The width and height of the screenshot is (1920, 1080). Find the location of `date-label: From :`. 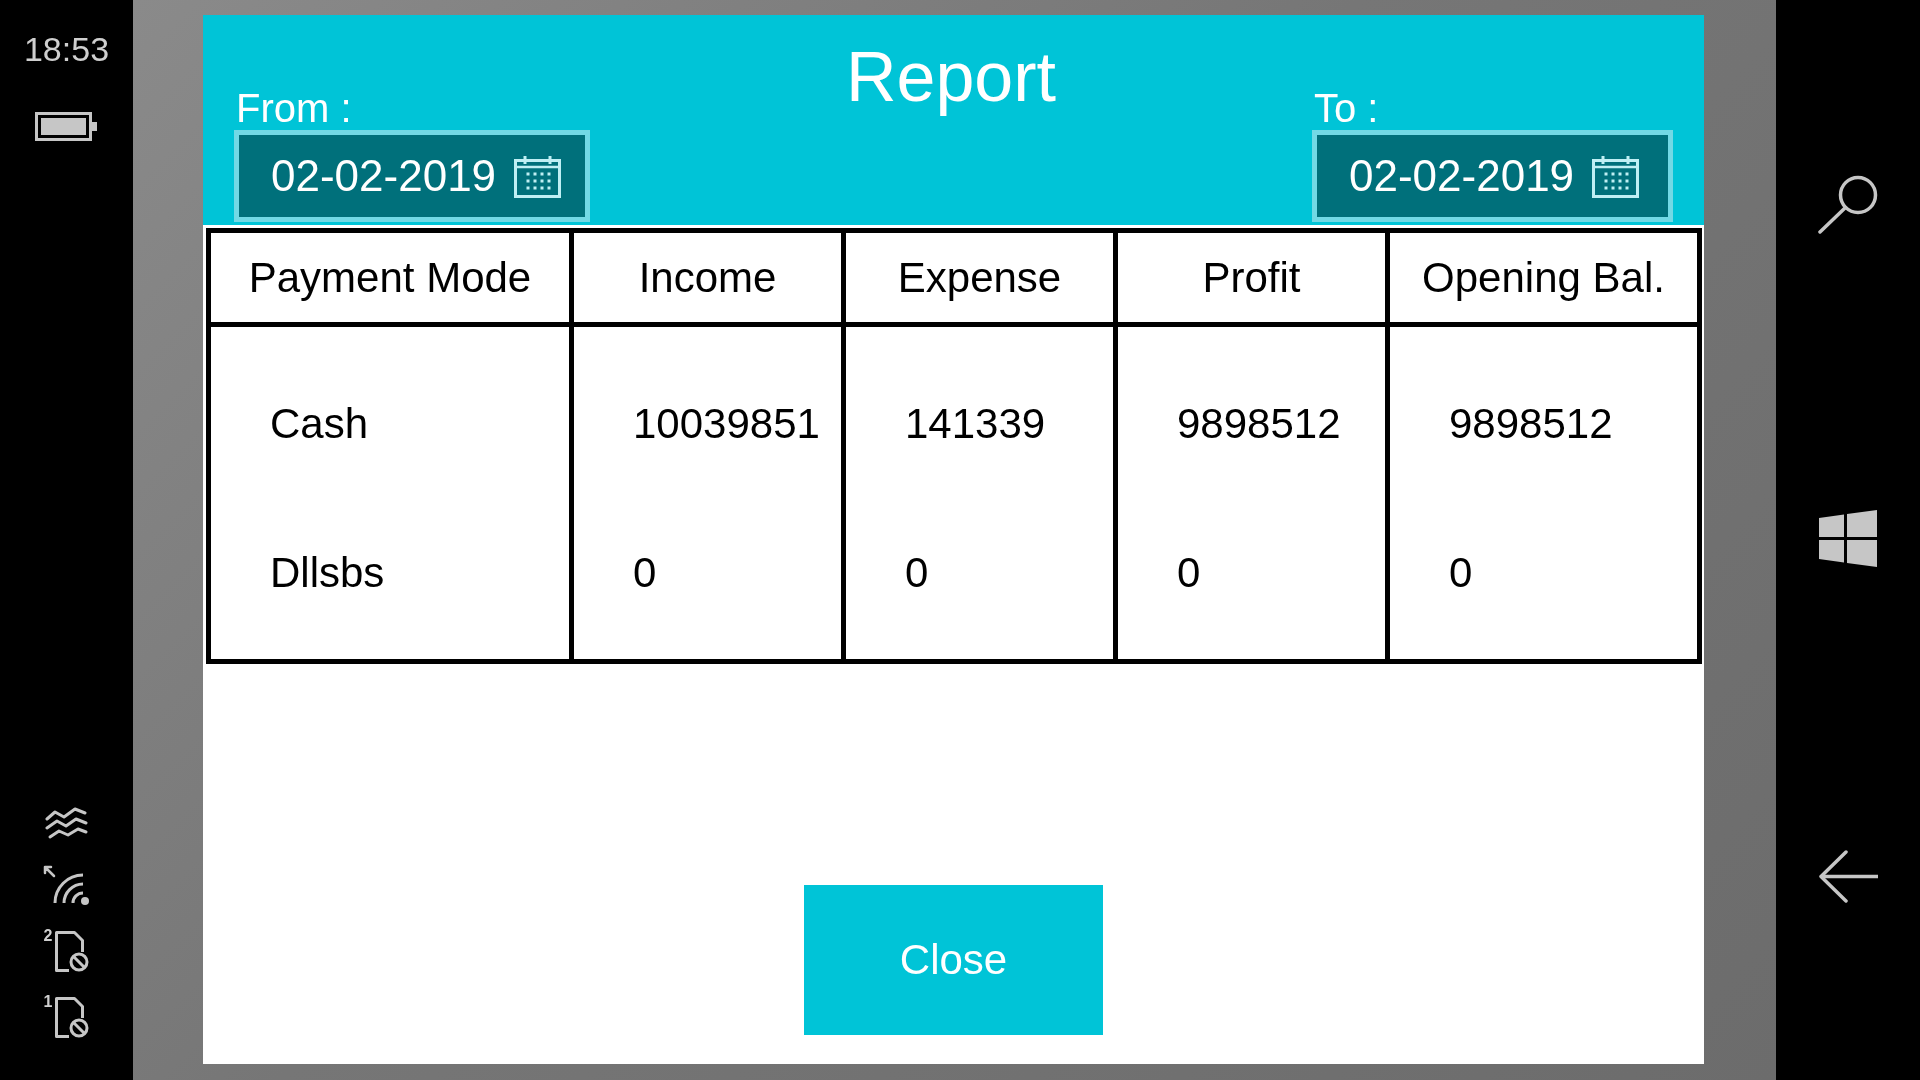

date-label: From : is located at coordinates (294, 108).